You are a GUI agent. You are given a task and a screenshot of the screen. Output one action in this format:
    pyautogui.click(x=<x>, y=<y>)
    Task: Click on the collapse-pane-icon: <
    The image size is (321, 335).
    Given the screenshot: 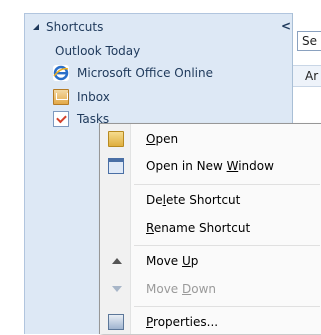 What is the action you would take?
    pyautogui.click(x=286, y=26)
    